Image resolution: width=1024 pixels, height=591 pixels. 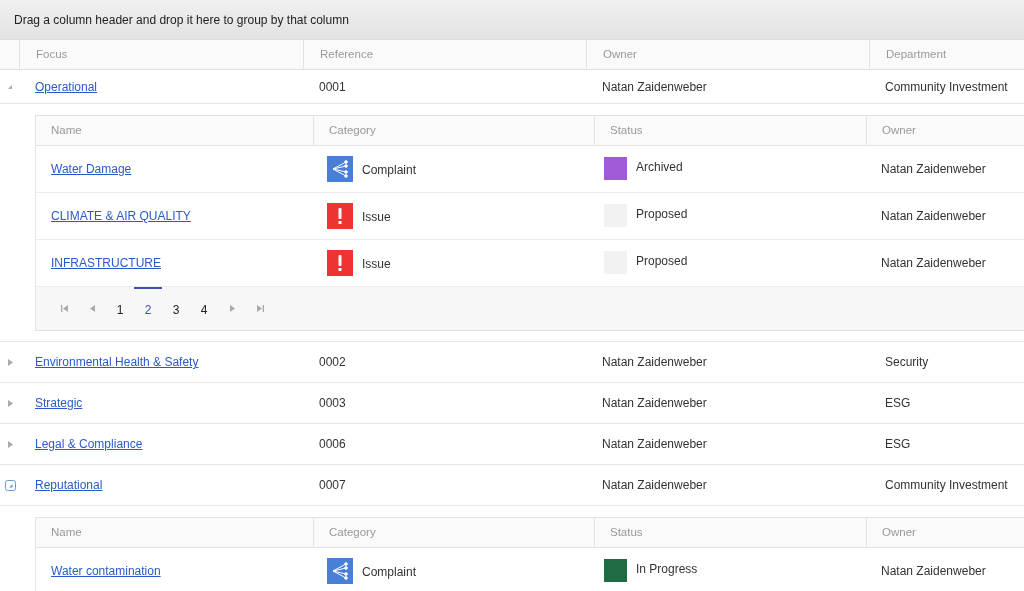 What do you see at coordinates (64, 308) in the screenshot?
I see `first-page-icon` at bounding box center [64, 308].